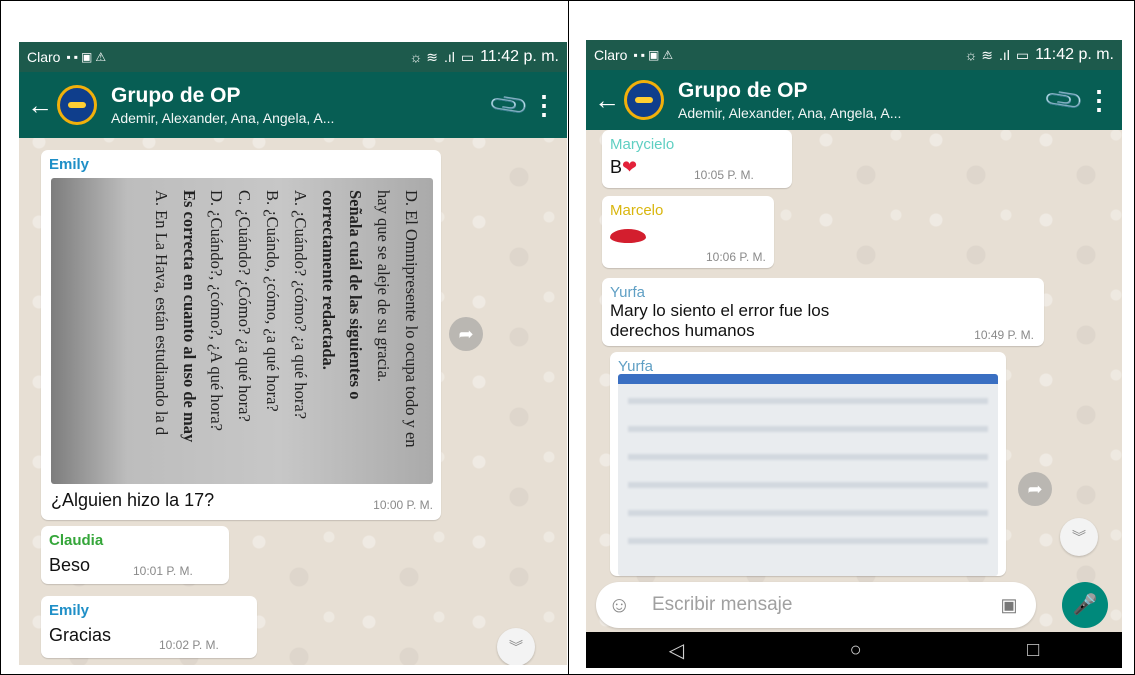 This screenshot has height=675, width=1135. Describe the element at coordinates (697, 159) in the screenshot. I see `message-bubble: Marycielo B❤ 10:05 P. M.` at that location.